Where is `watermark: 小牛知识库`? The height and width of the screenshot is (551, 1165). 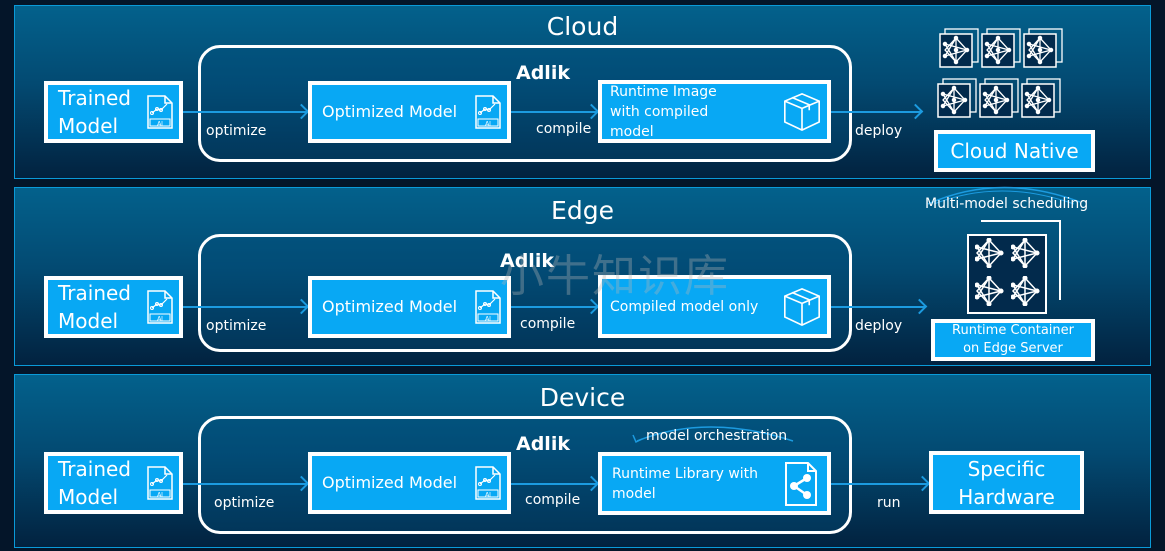
watermark: 小牛知识库 is located at coordinates (615, 276).